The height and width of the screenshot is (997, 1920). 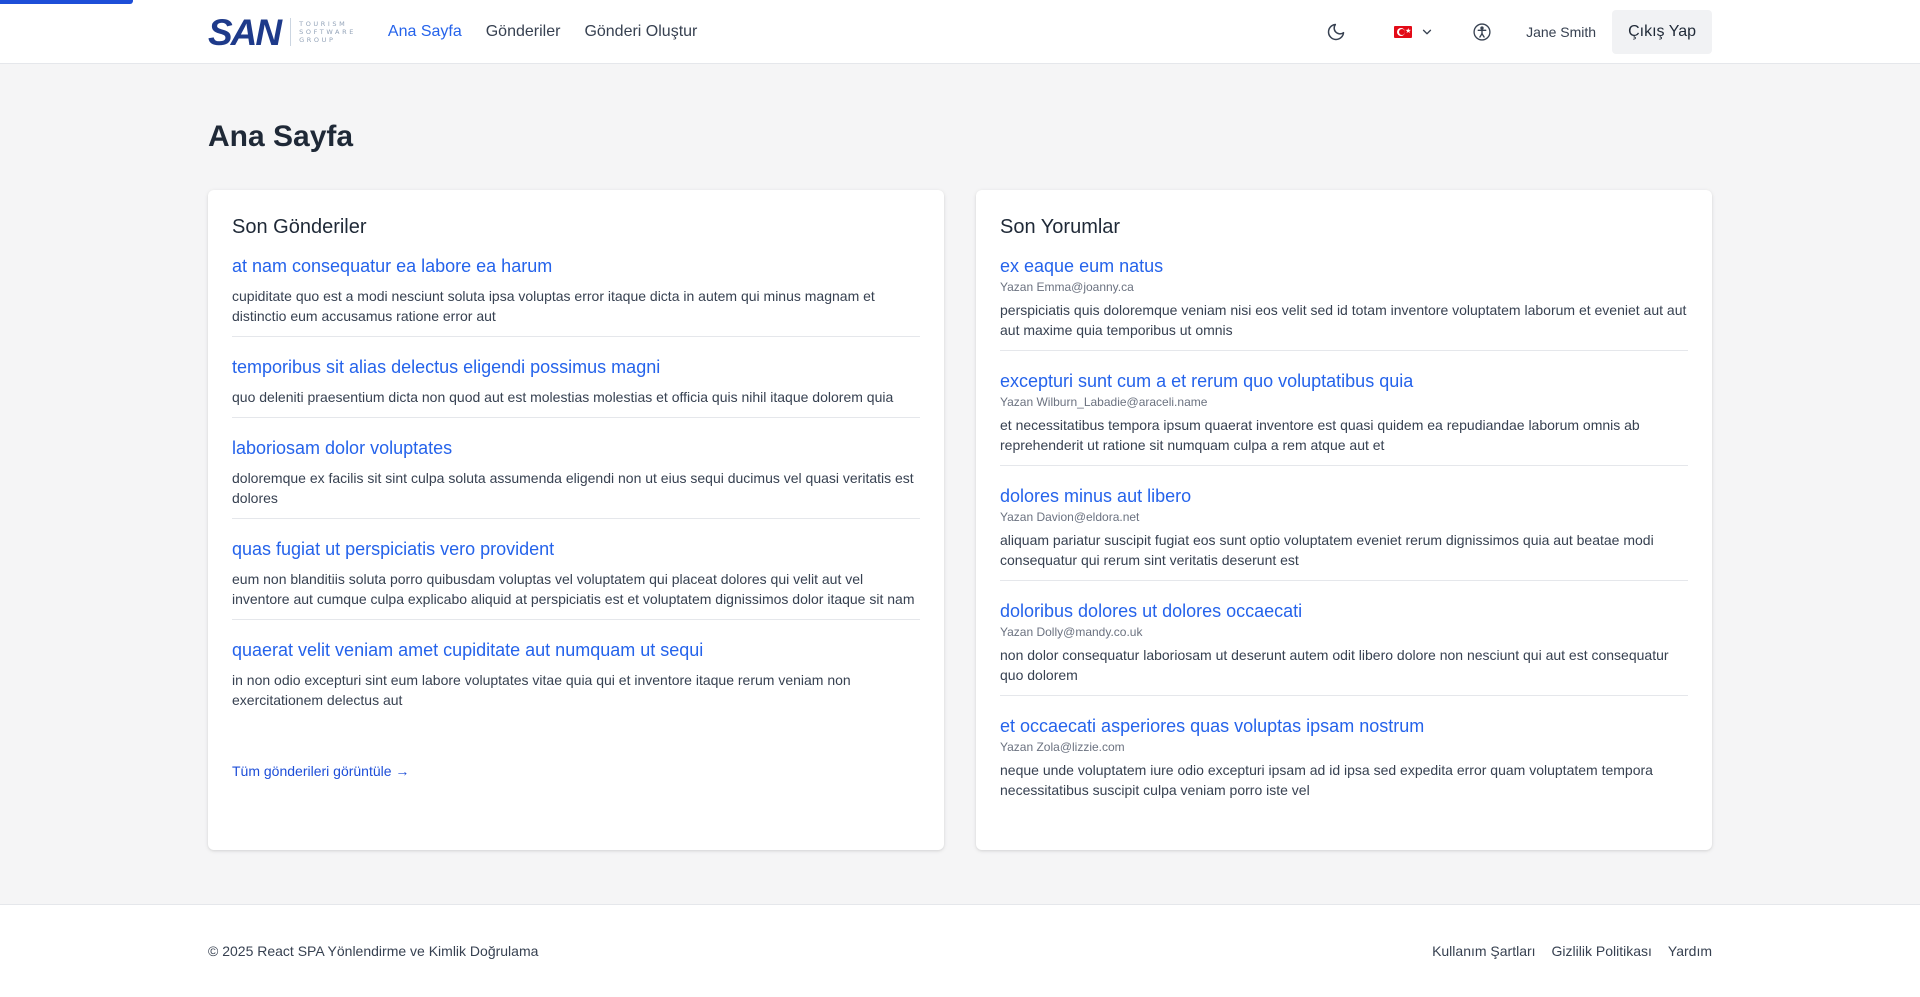 I want to click on logout-button: Çıkış Yap, so click(x=1662, y=32).